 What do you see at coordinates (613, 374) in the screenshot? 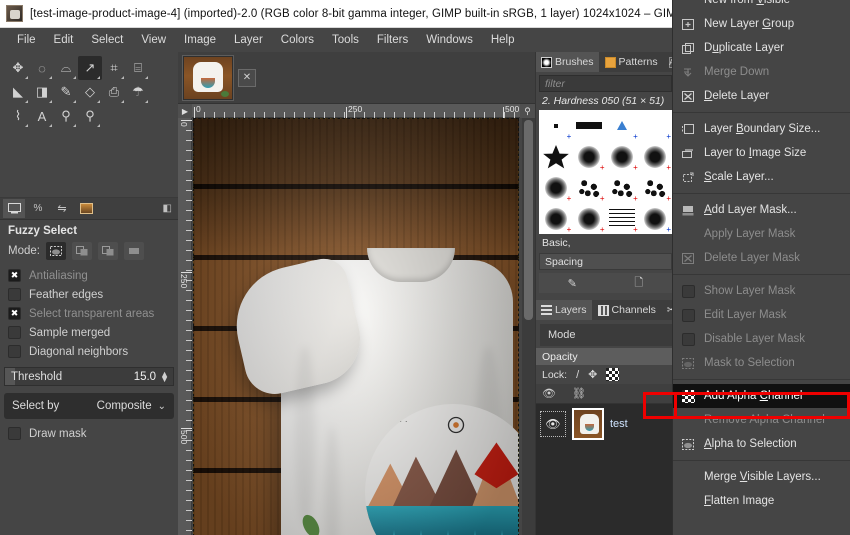
I see `lock-alpha-icon` at bounding box center [613, 374].